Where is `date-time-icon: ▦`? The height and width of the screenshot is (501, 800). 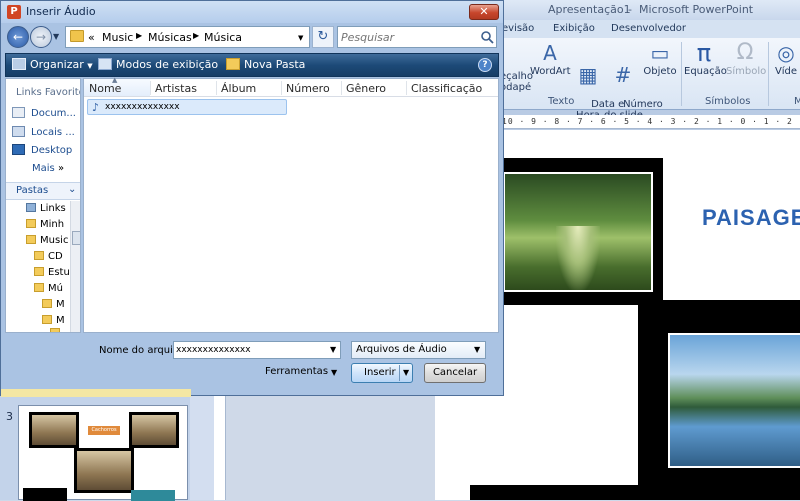
date-time-icon: ▦ is located at coordinates (588, 75).